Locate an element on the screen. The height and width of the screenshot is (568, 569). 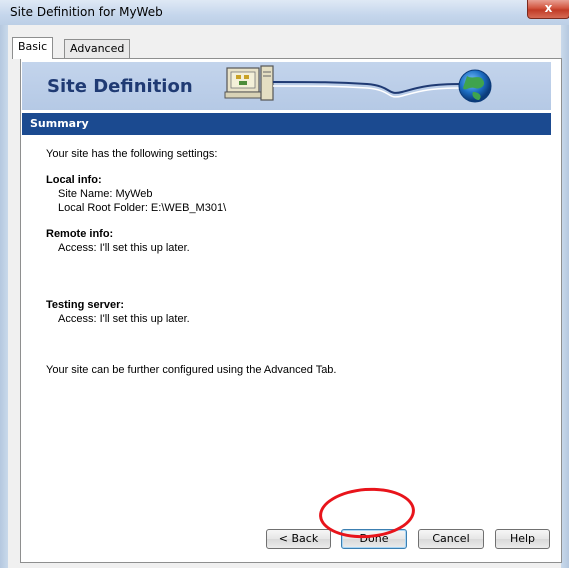
cancel-button: Cancel is located at coordinates (451, 539).